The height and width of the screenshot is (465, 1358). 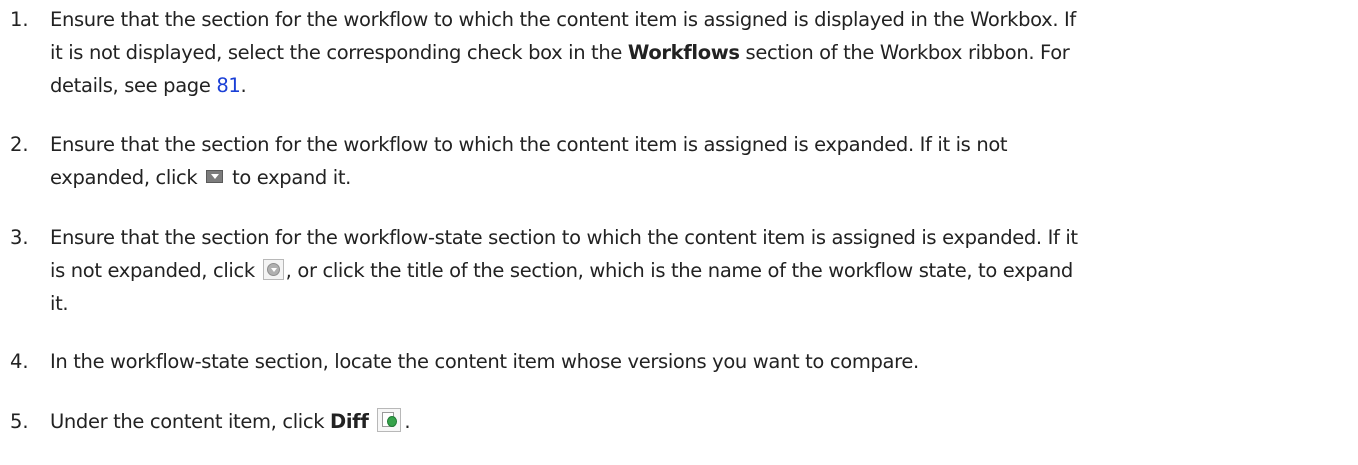 What do you see at coordinates (228, 85) in the screenshot?
I see `page-link: 81` at bounding box center [228, 85].